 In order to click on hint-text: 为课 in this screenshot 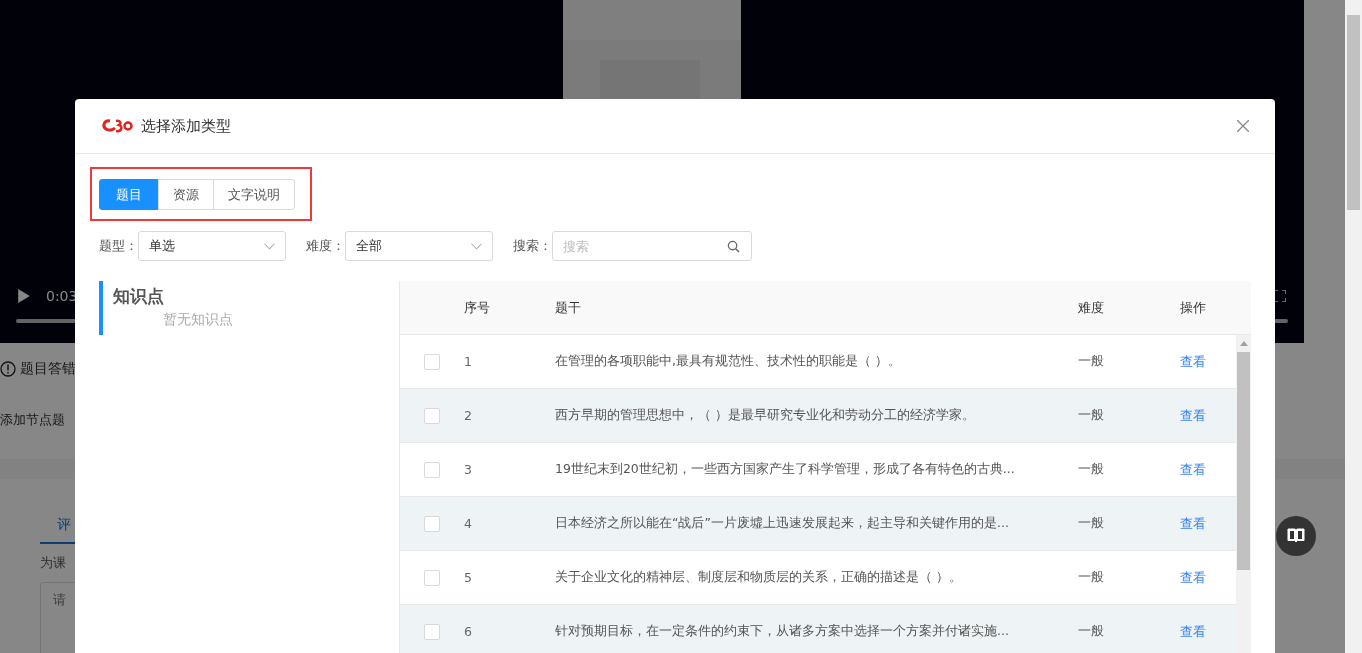, I will do `click(53, 563)`.